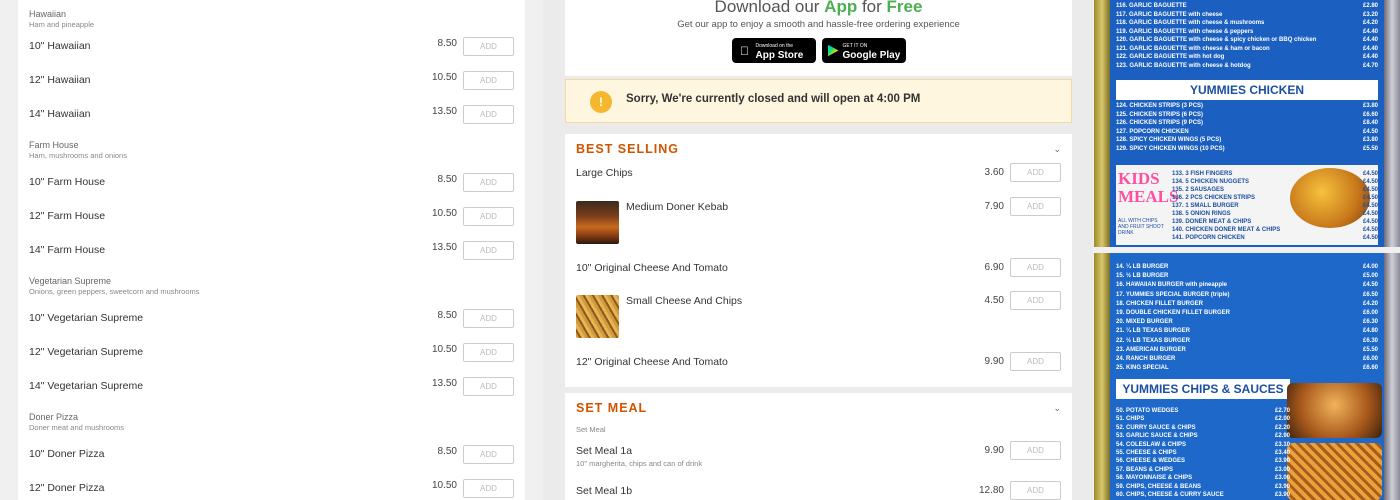 Image resolution: width=1400 pixels, height=500 pixels. What do you see at coordinates (1170, 495) in the screenshot?
I see `menu-board-line-text: 60. CHIPS, CHEESE & CURRY SAUCE` at bounding box center [1170, 495].